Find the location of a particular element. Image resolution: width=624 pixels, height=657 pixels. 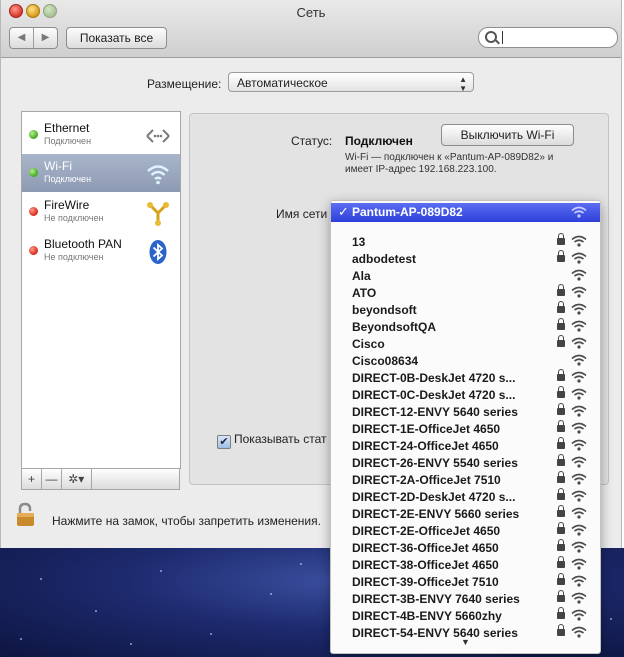

network-name: DIRECT-36-OfficeJet 4650 is located at coordinates (425, 548).